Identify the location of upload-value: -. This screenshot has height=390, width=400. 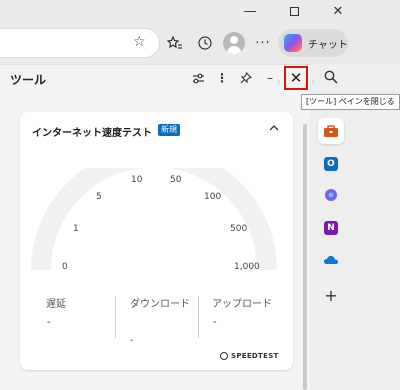
(215, 322).